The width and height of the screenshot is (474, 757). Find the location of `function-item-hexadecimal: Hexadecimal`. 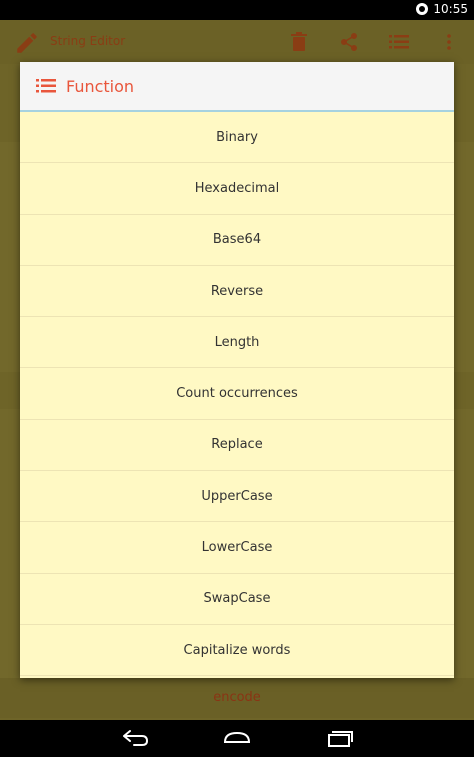

function-item-hexadecimal: Hexadecimal is located at coordinates (237, 189).